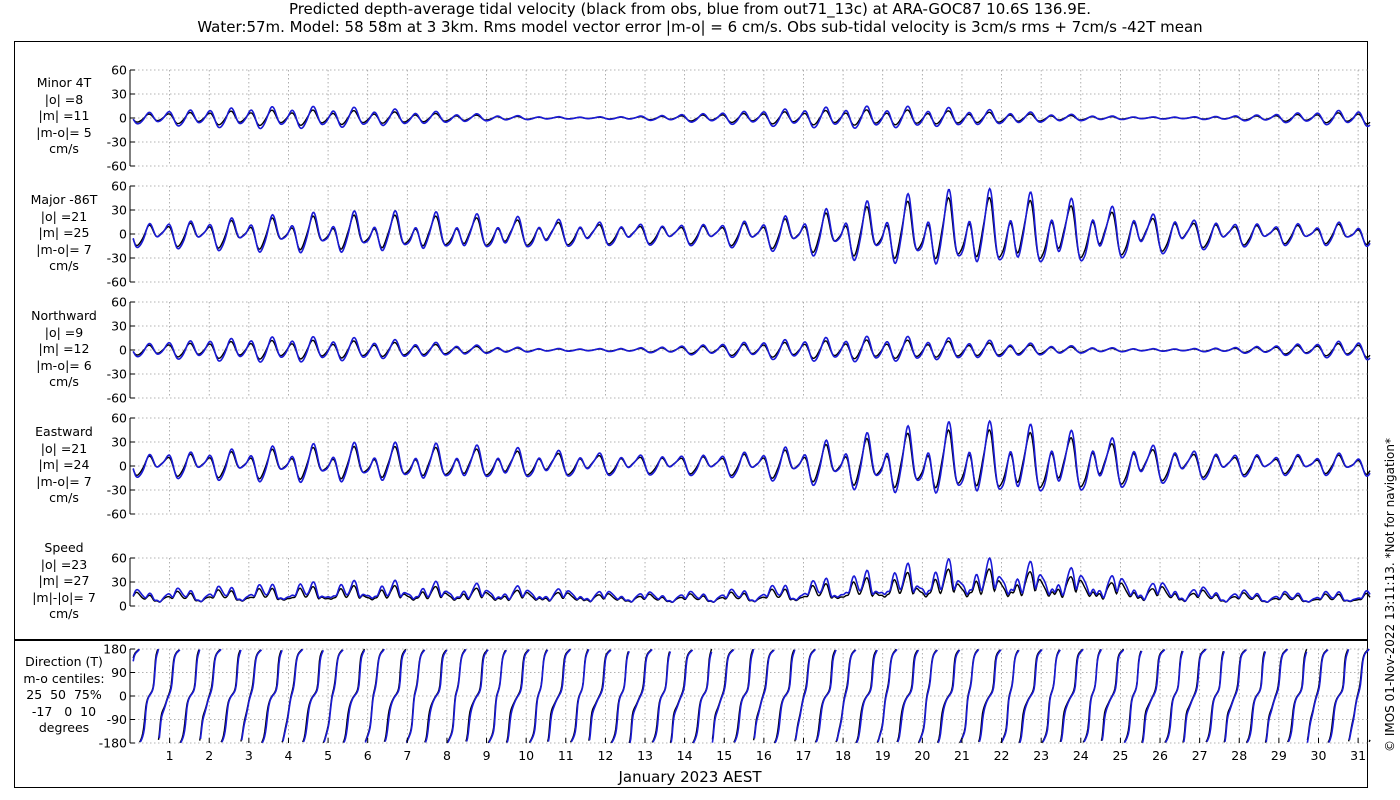 Image resolution: width=1400 pixels, height=800 pixels. Describe the element at coordinates (1239, 755) in the screenshot. I see `x-tick-label: 28` at that location.